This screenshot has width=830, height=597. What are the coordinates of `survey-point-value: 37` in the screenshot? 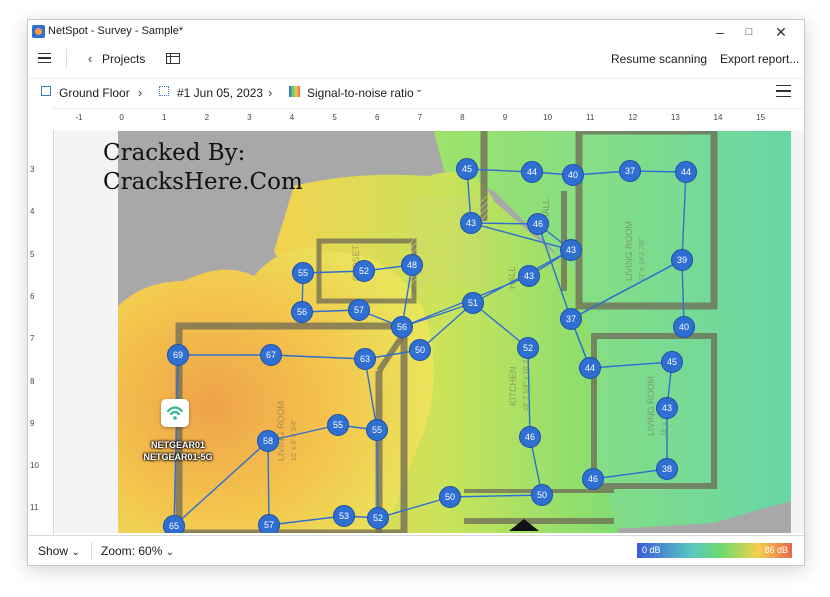 It's located at (571, 319).